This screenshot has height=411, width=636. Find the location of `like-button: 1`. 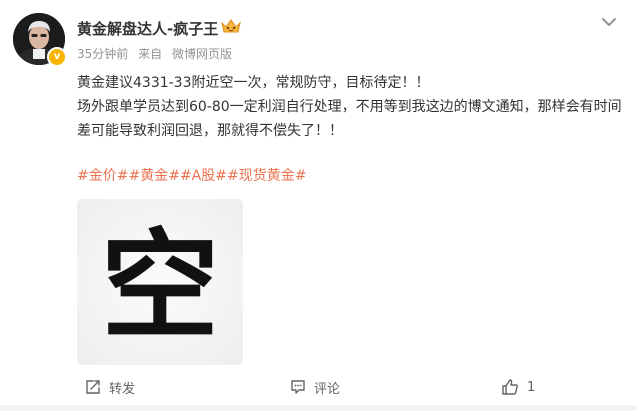

like-button: 1 is located at coordinates (518, 387).